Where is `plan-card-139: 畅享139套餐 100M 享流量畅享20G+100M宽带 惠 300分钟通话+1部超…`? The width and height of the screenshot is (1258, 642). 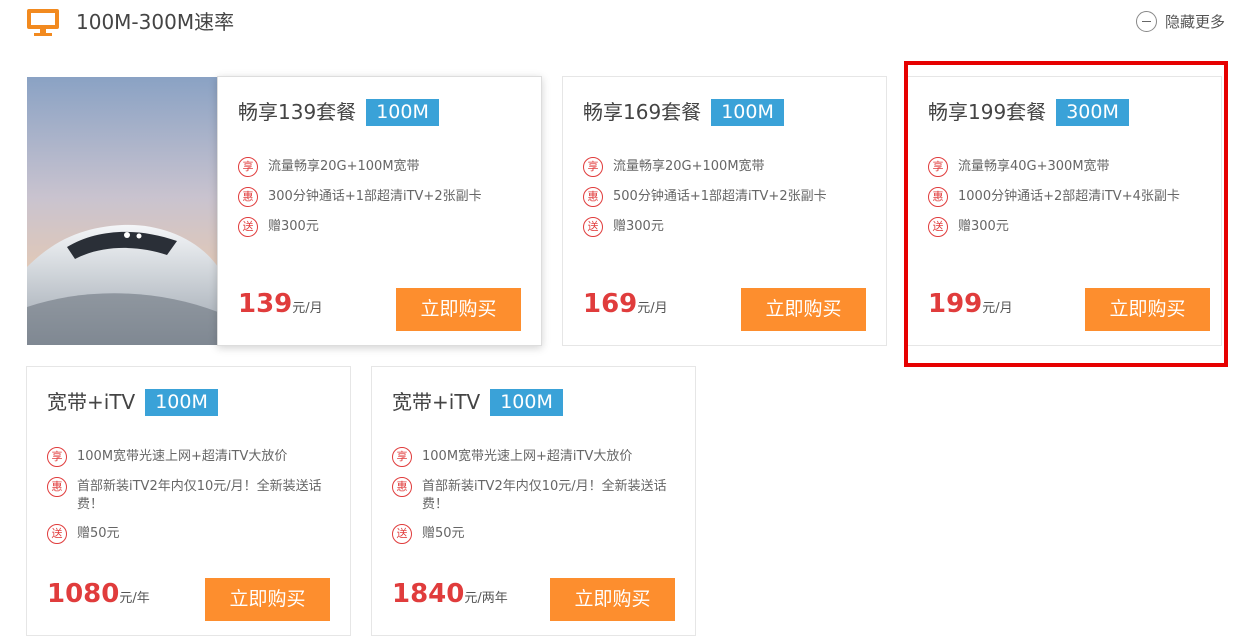 plan-card-139: 畅享139套餐 100M 享流量畅享20G+100M宽带 惠 300分钟通话+1部超… is located at coordinates (379, 211).